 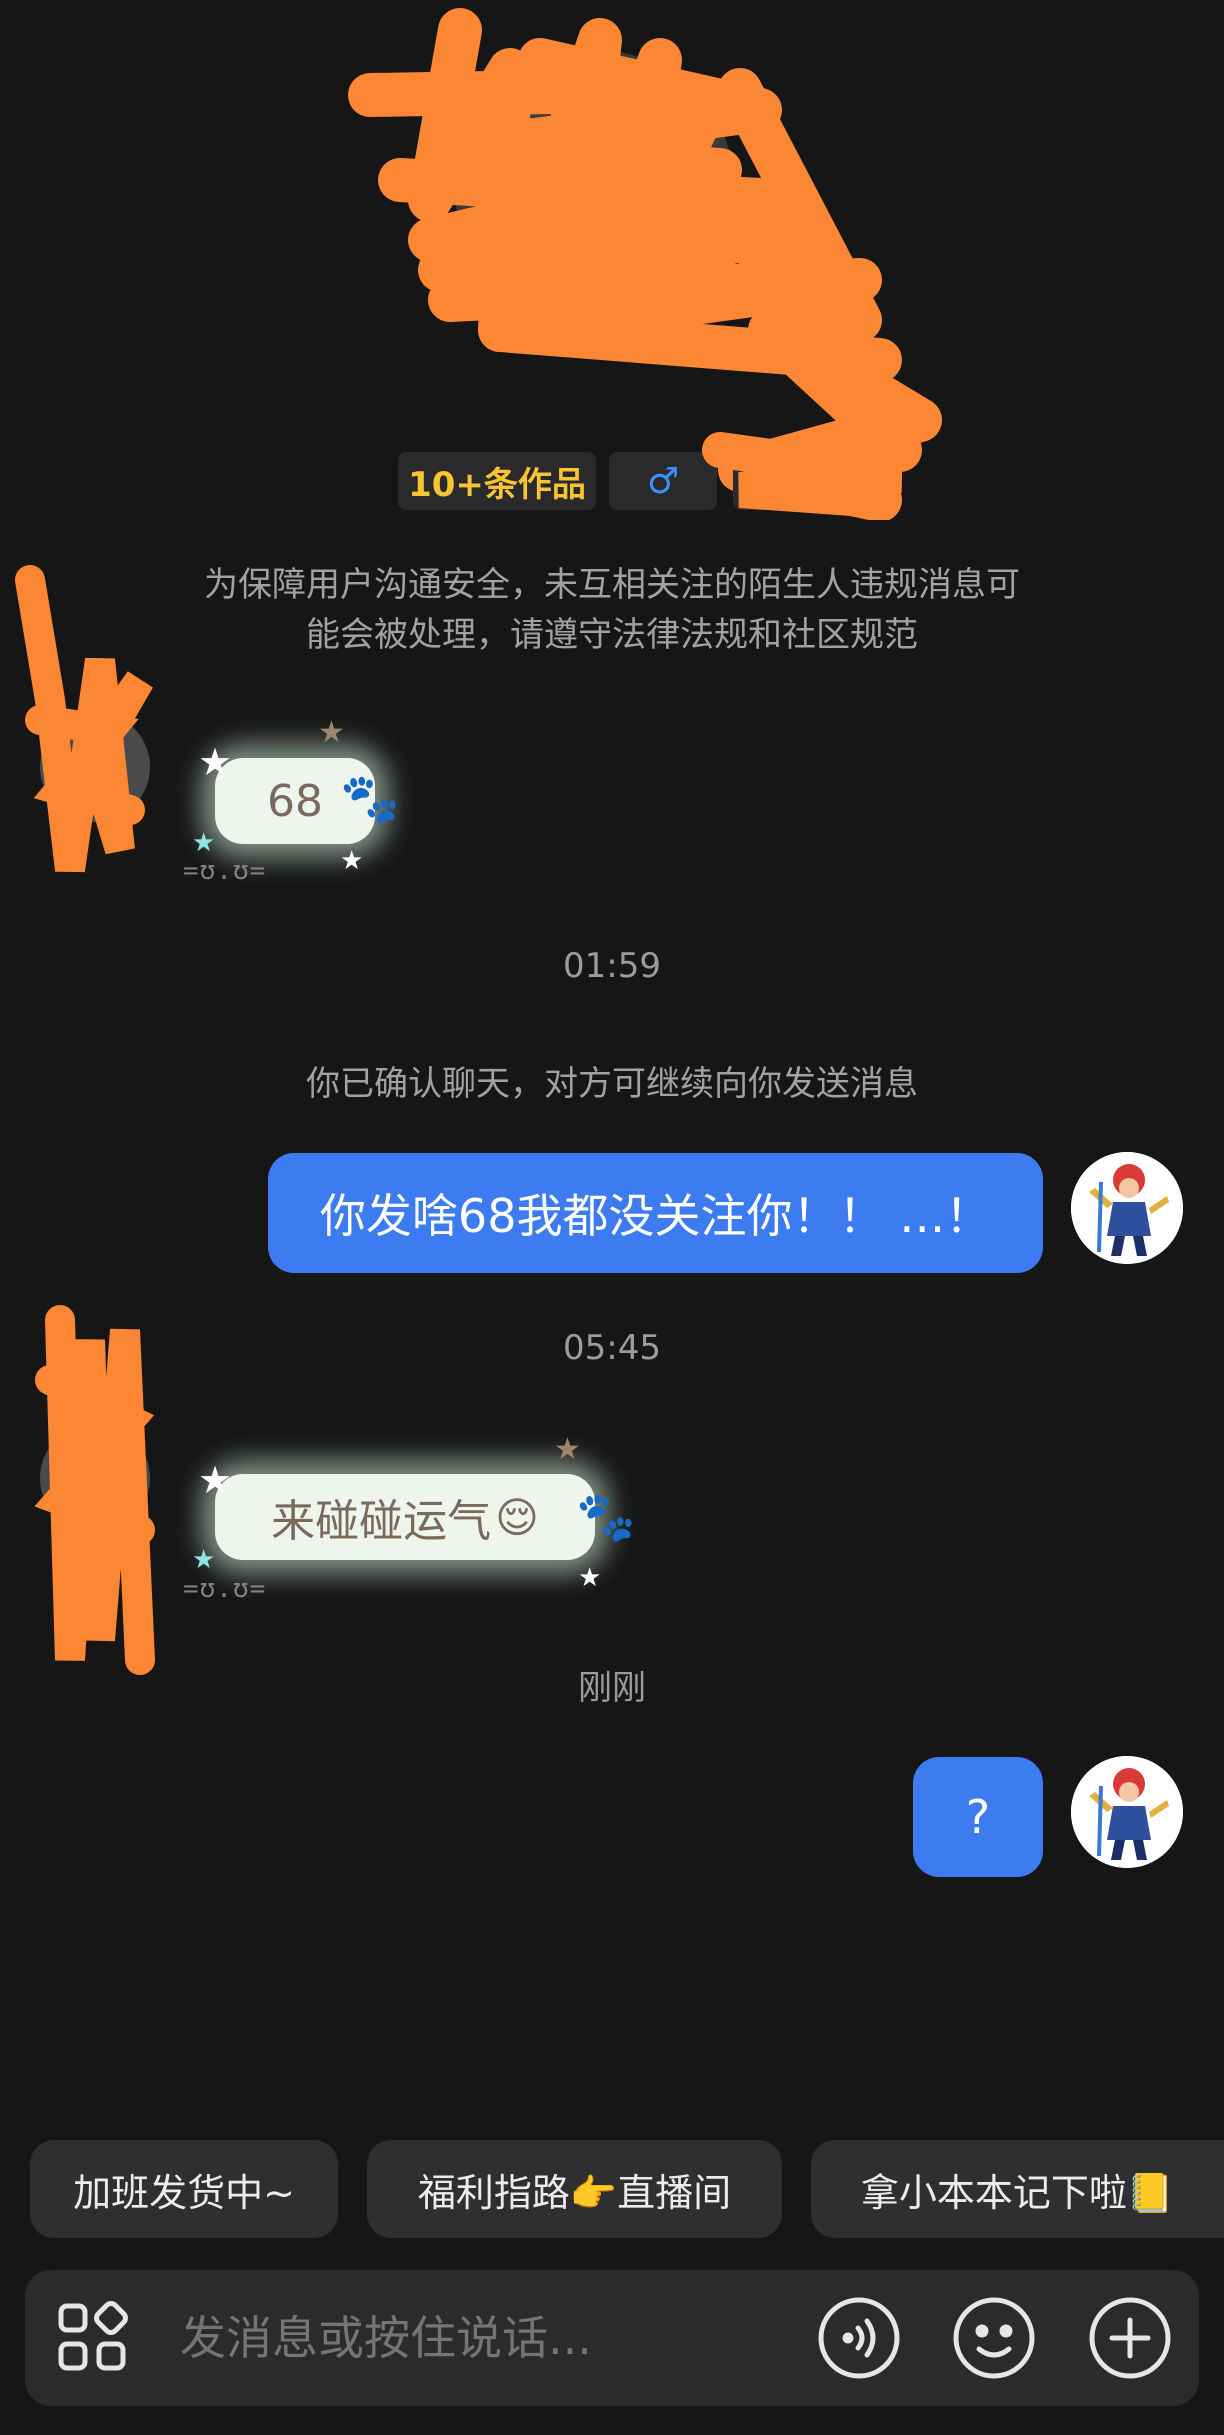 What do you see at coordinates (93, 2338) in the screenshot?
I see `apps-grid-icon` at bounding box center [93, 2338].